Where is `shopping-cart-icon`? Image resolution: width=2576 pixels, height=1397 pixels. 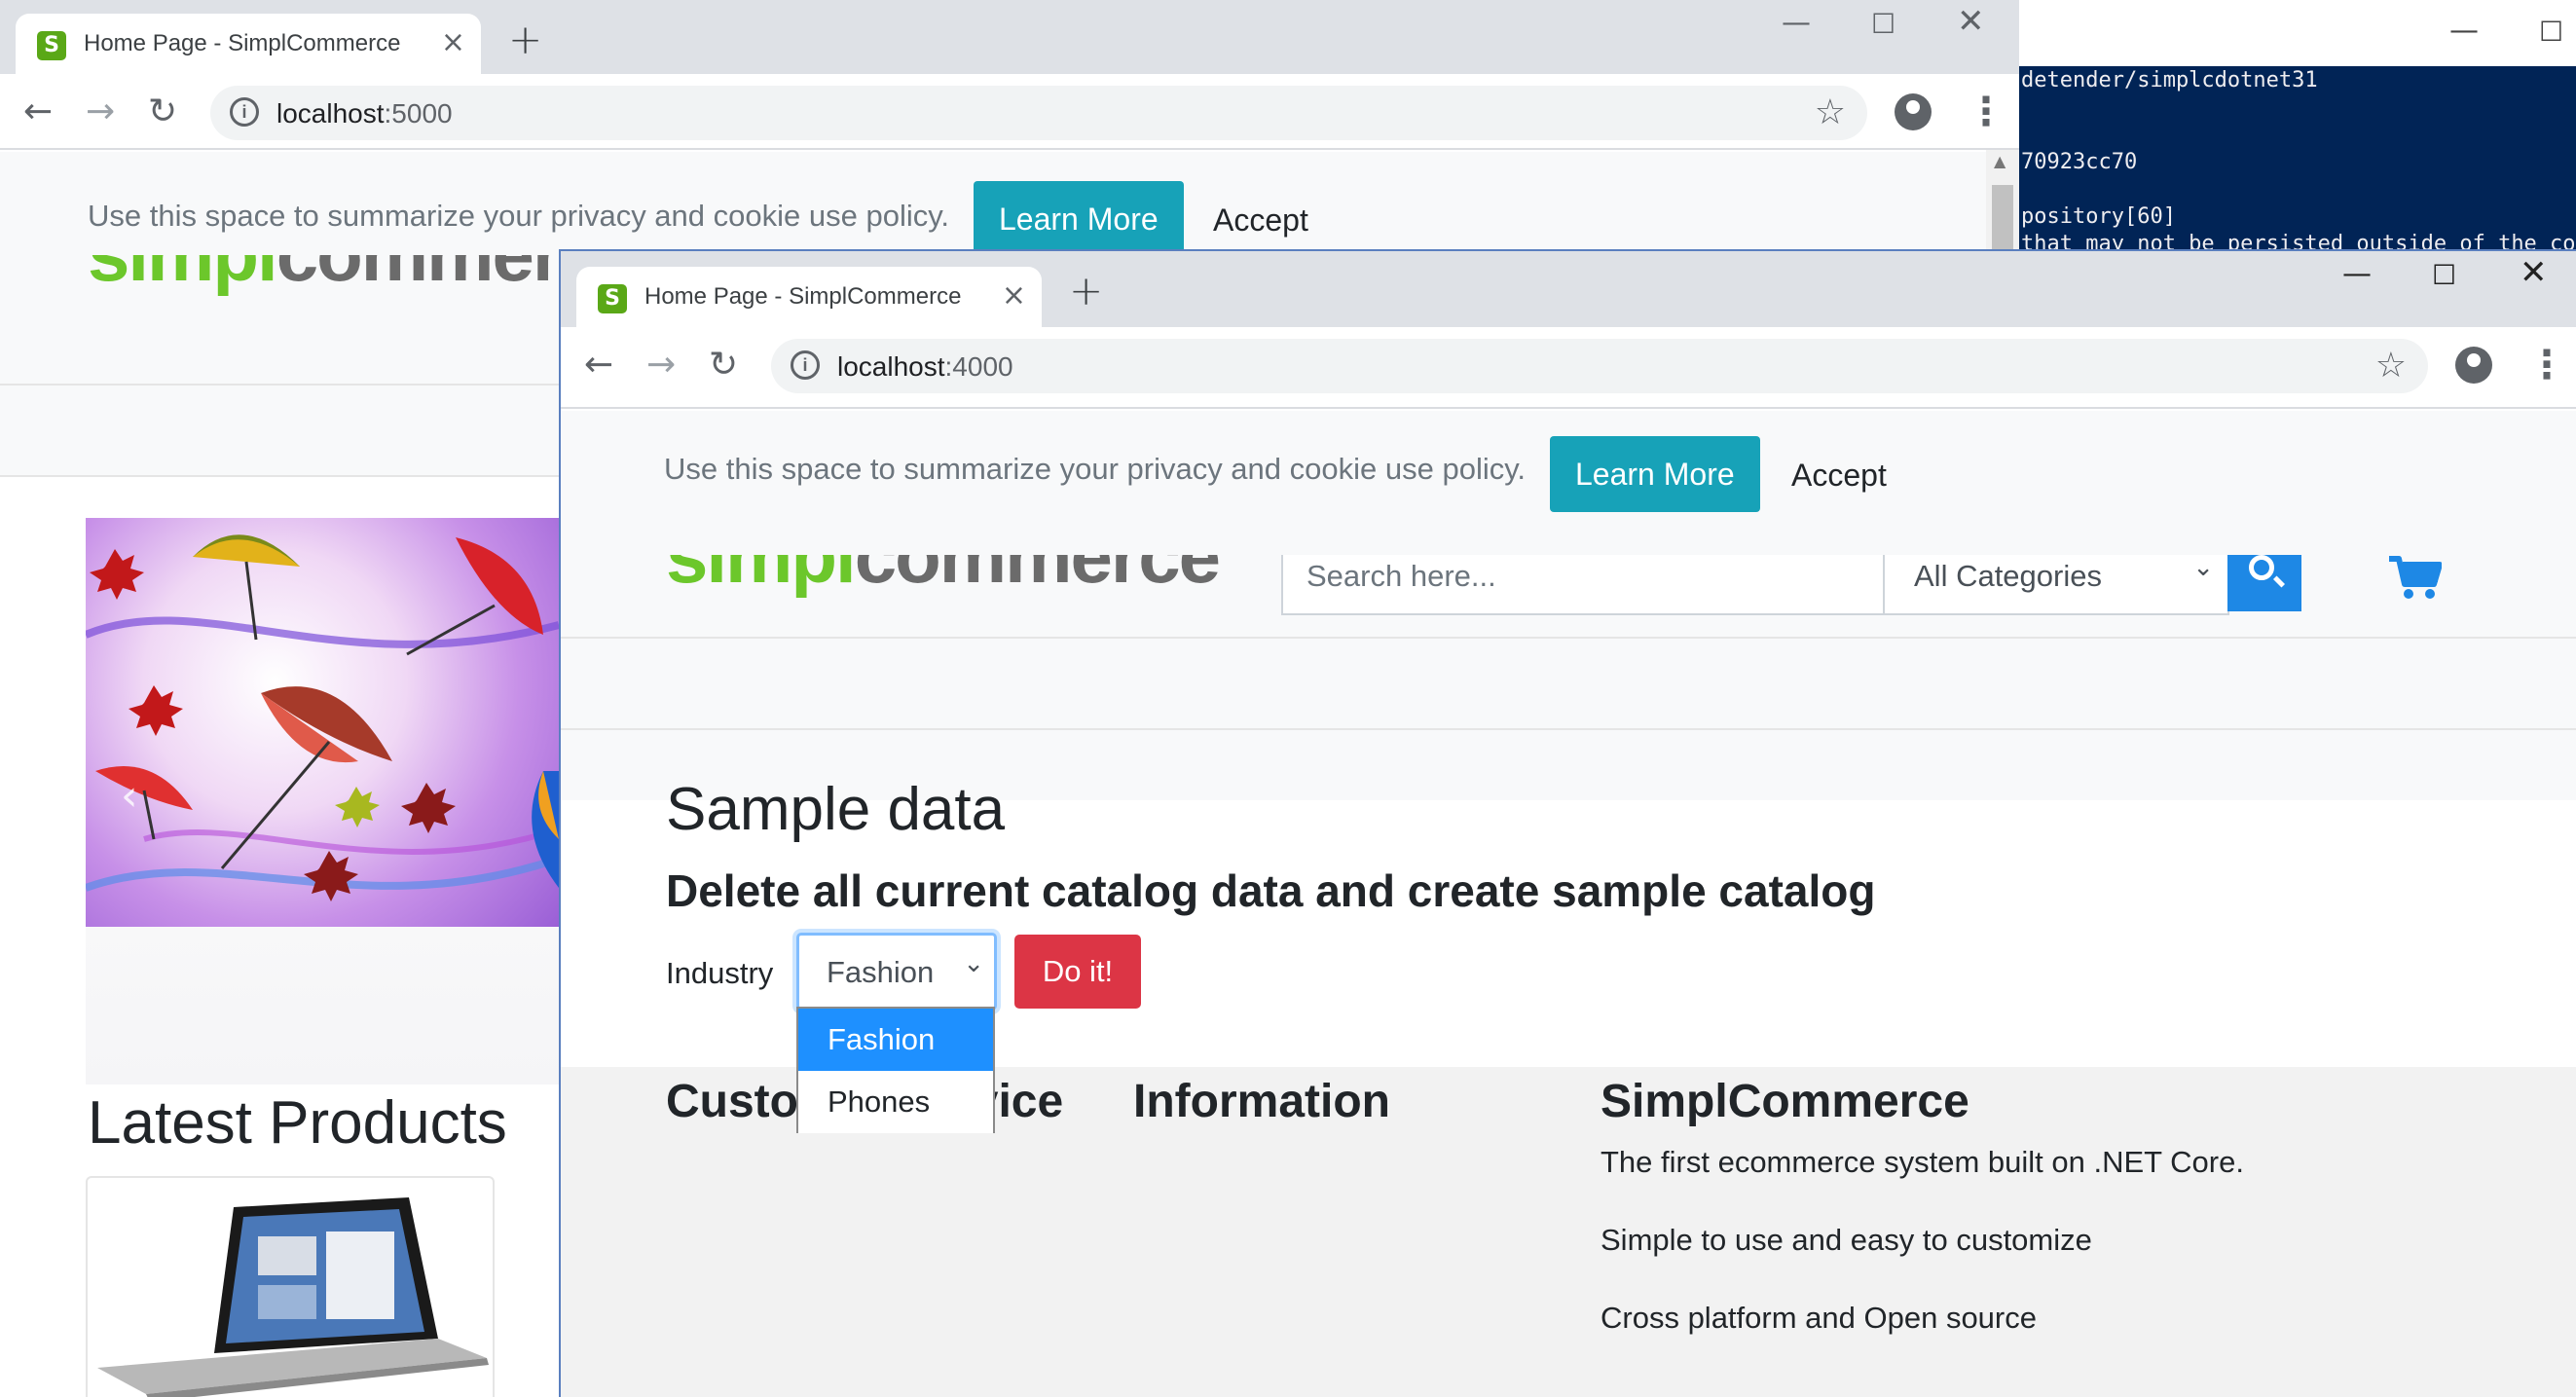 shopping-cart-icon is located at coordinates (2414, 578).